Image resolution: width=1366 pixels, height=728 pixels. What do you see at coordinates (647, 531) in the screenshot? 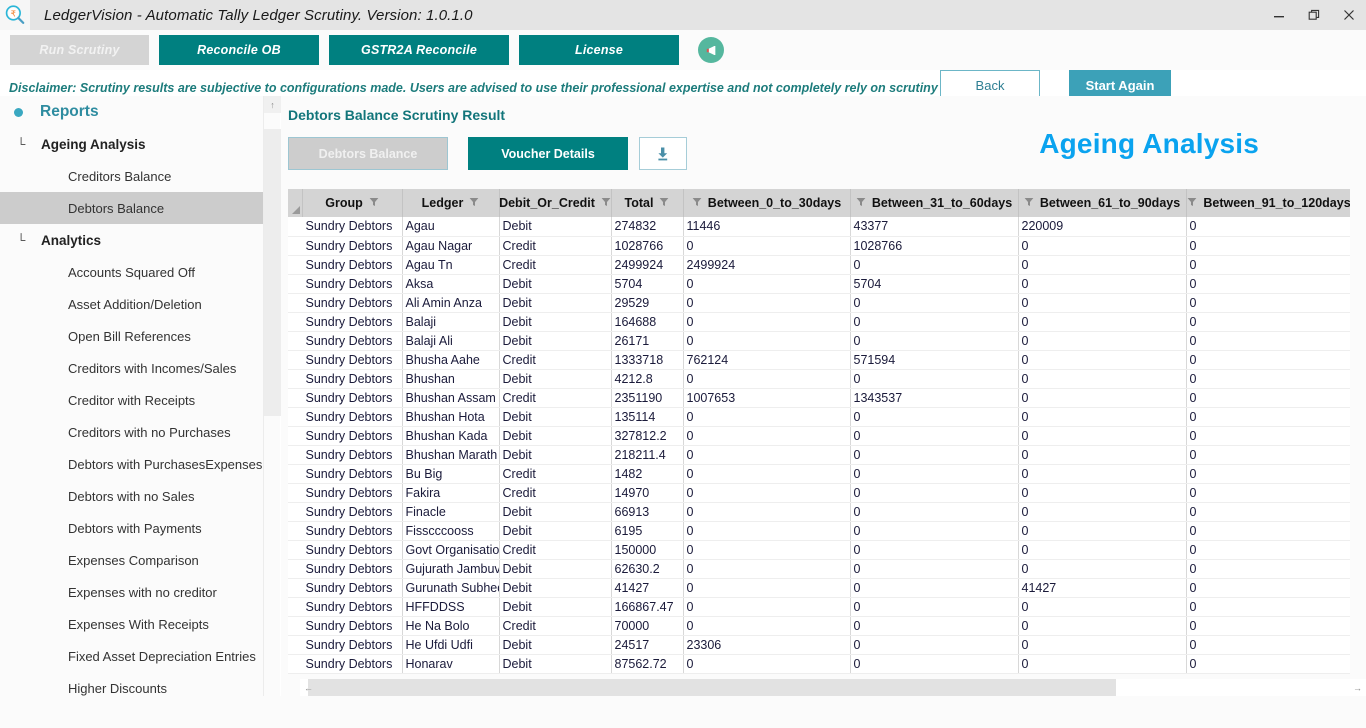
I see `cell-total: 6195` at bounding box center [647, 531].